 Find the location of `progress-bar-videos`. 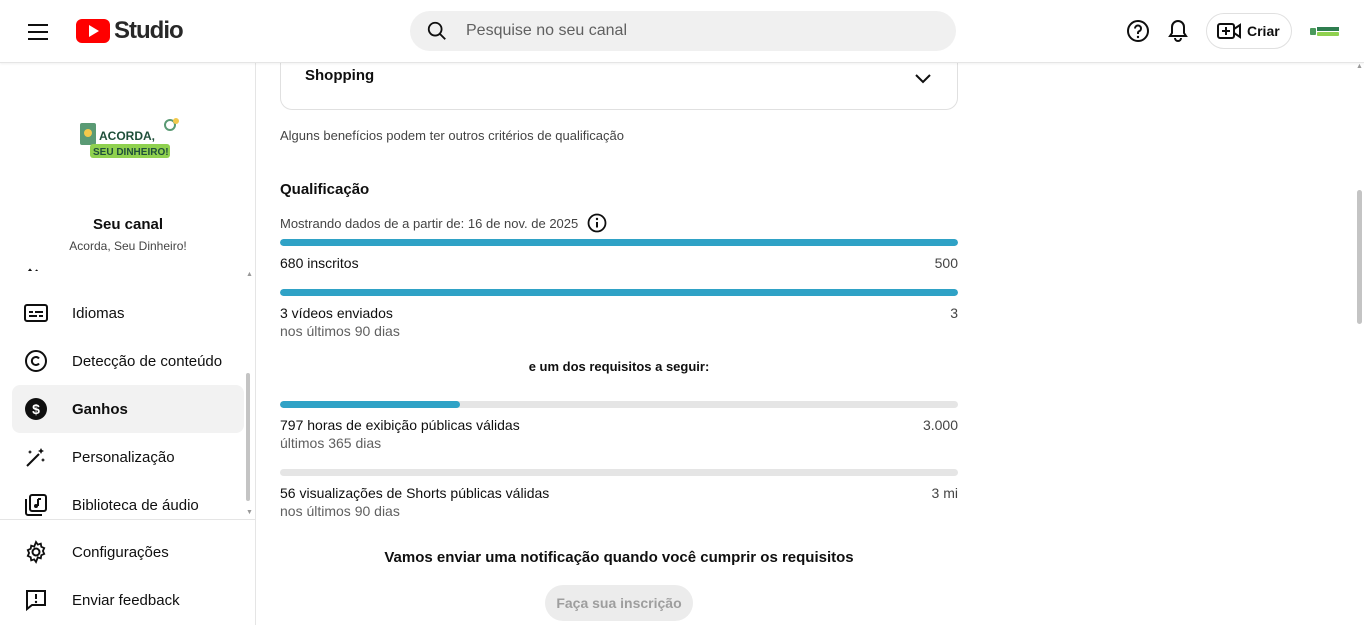

progress-bar-videos is located at coordinates (619, 292).